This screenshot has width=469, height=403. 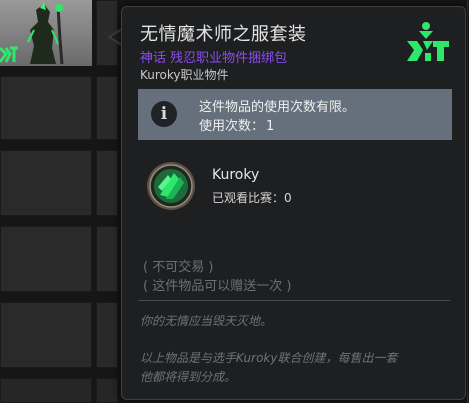 What do you see at coordinates (428, 41) in the screenshot?
I see `team-logo-icon` at bounding box center [428, 41].